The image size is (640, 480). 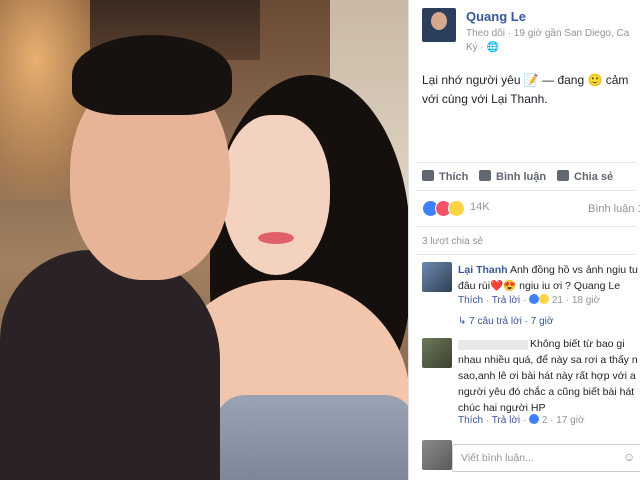 I want to click on thumbs-up-icon, so click(x=428, y=175).